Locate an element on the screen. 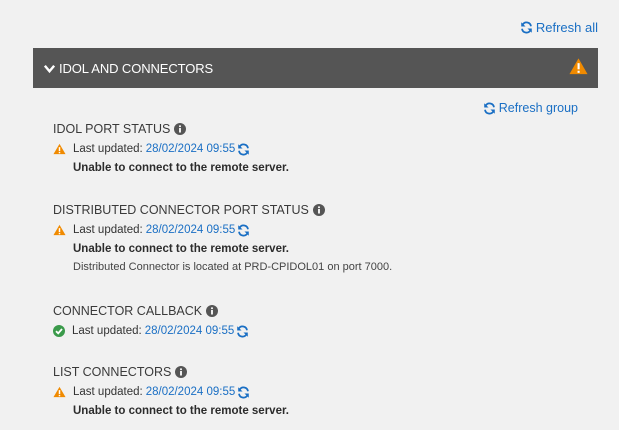 The width and height of the screenshot is (619, 430). refresh-group-button: Refresh group is located at coordinates (530, 108).